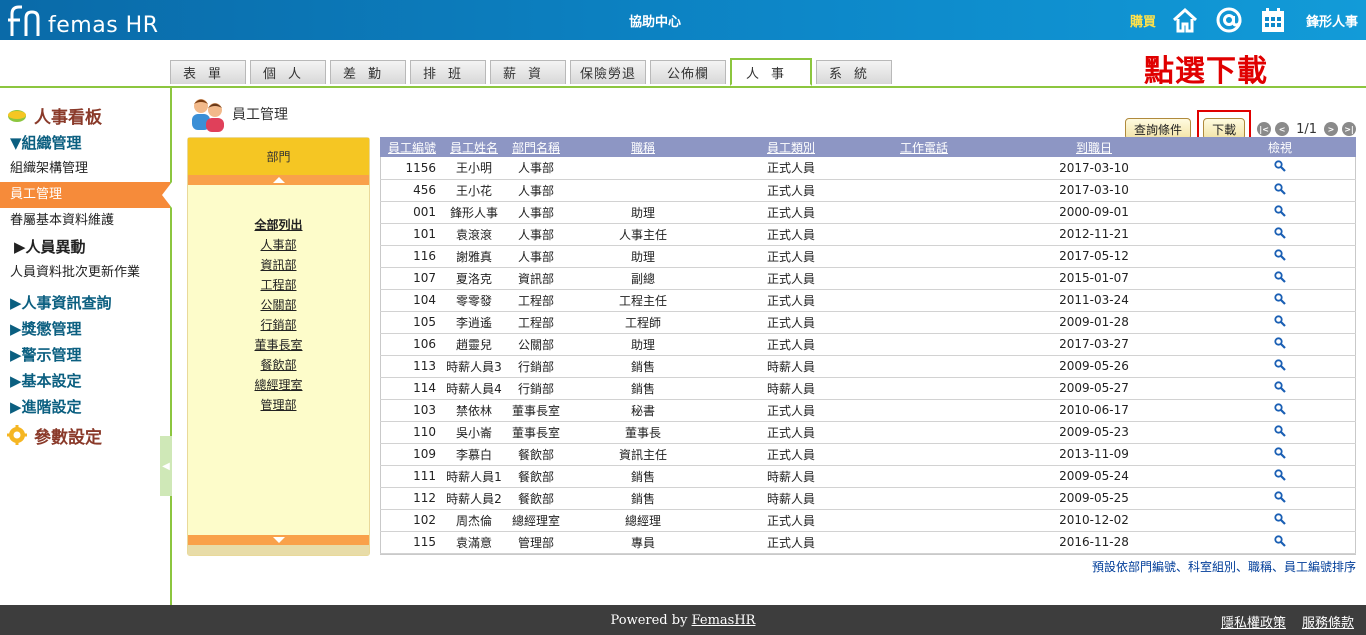 The height and width of the screenshot is (635, 1366). Describe the element at coordinates (368, 72) in the screenshot. I see `tab-2: 差勤` at that location.